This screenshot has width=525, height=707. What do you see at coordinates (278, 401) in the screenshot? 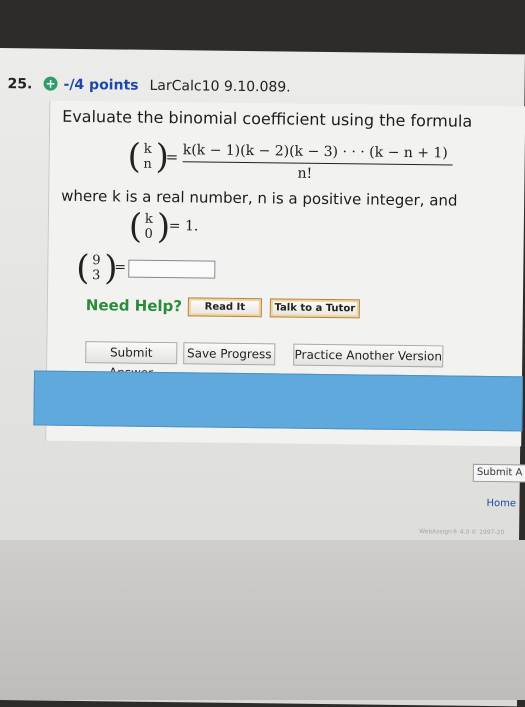
I see `assignment-submit-bar` at bounding box center [278, 401].